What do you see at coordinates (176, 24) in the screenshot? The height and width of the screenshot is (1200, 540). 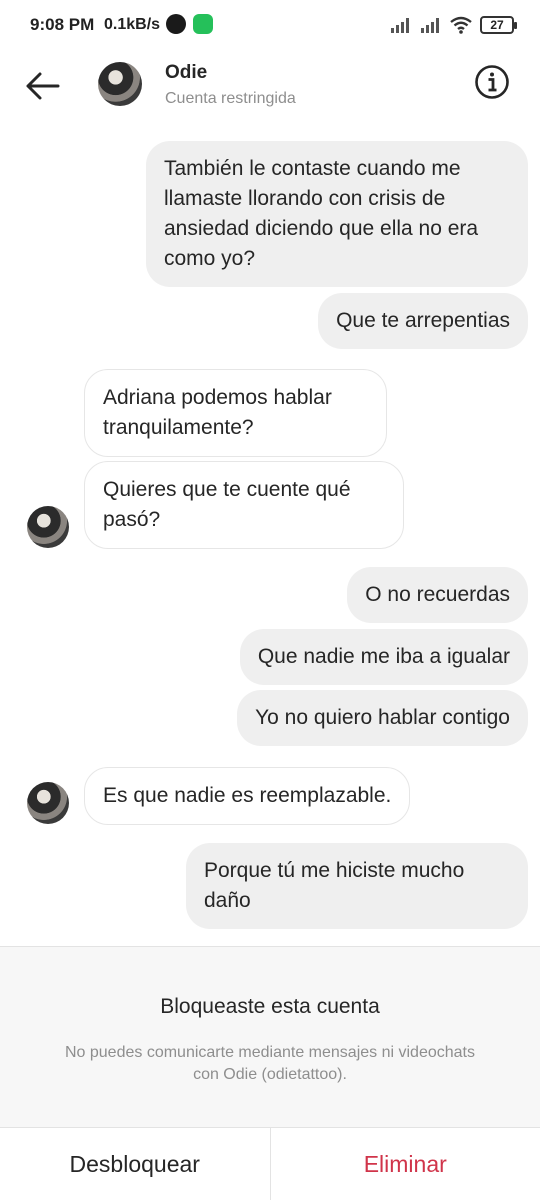 I see `spotify-icon` at bounding box center [176, 24].